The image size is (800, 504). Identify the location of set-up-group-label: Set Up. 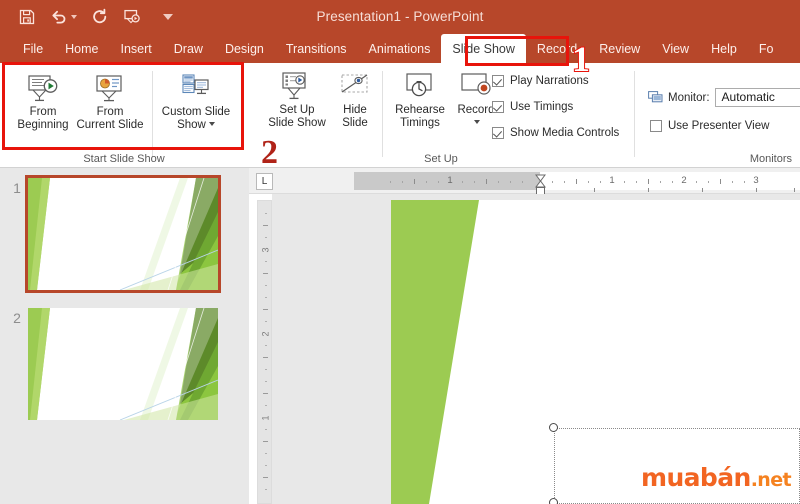
(441, 159).